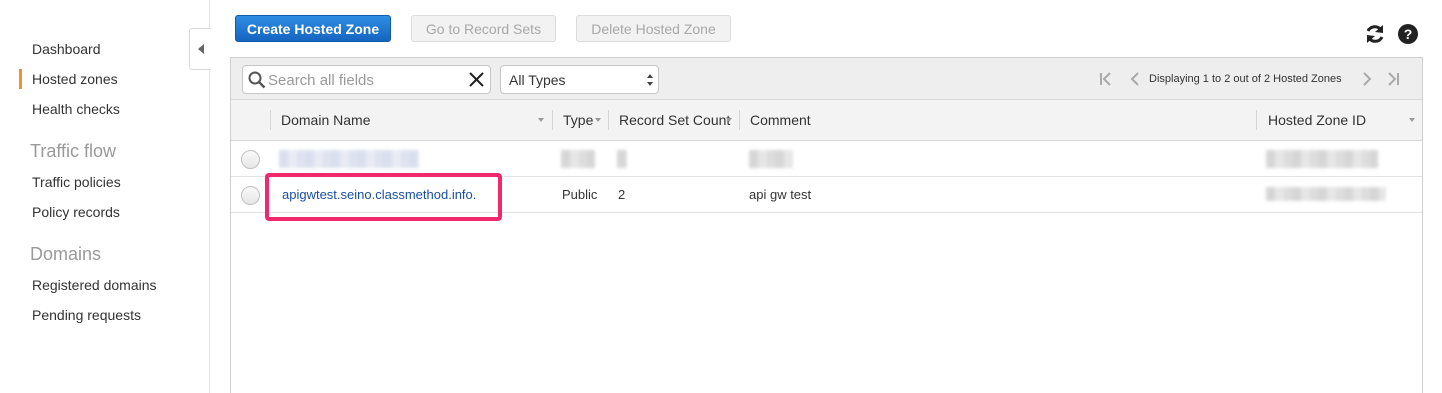 The height and width of the screenshot is (393, 1442). Describe the element at coordinates (1393, 79) in the screenshot. I see `last-page-icon` at that location.